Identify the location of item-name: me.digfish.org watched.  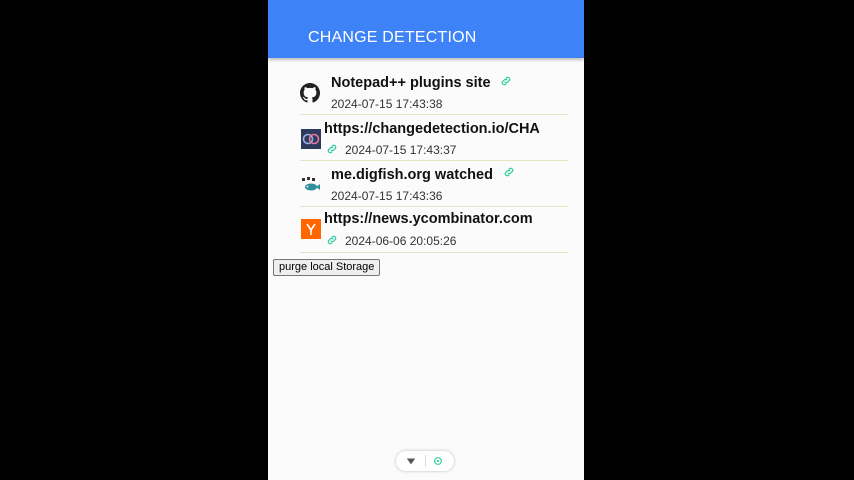
(412, 175).